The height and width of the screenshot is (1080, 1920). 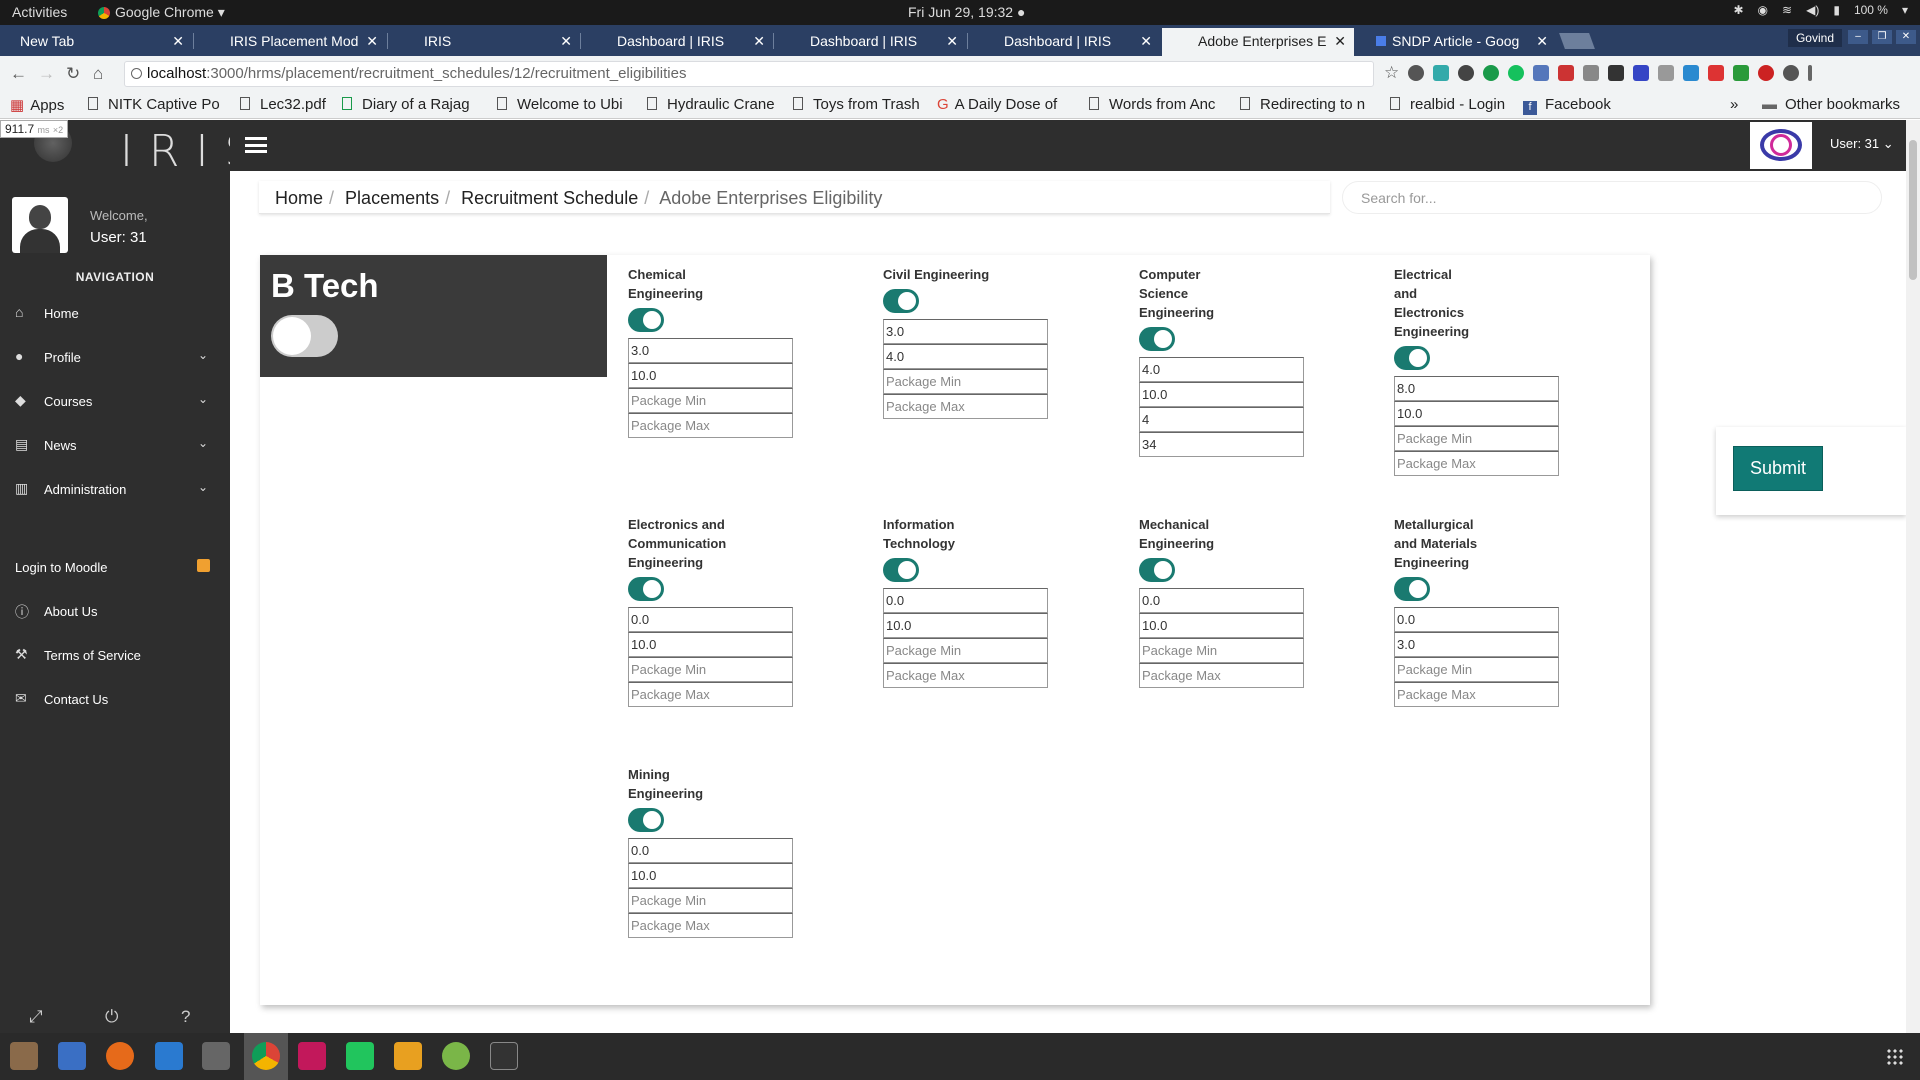 What do you see at coordinates (115, 445) in the screenshot?
I see `sidebar-item-news: ▤ News ⌄` at bounding box center [115, 445].